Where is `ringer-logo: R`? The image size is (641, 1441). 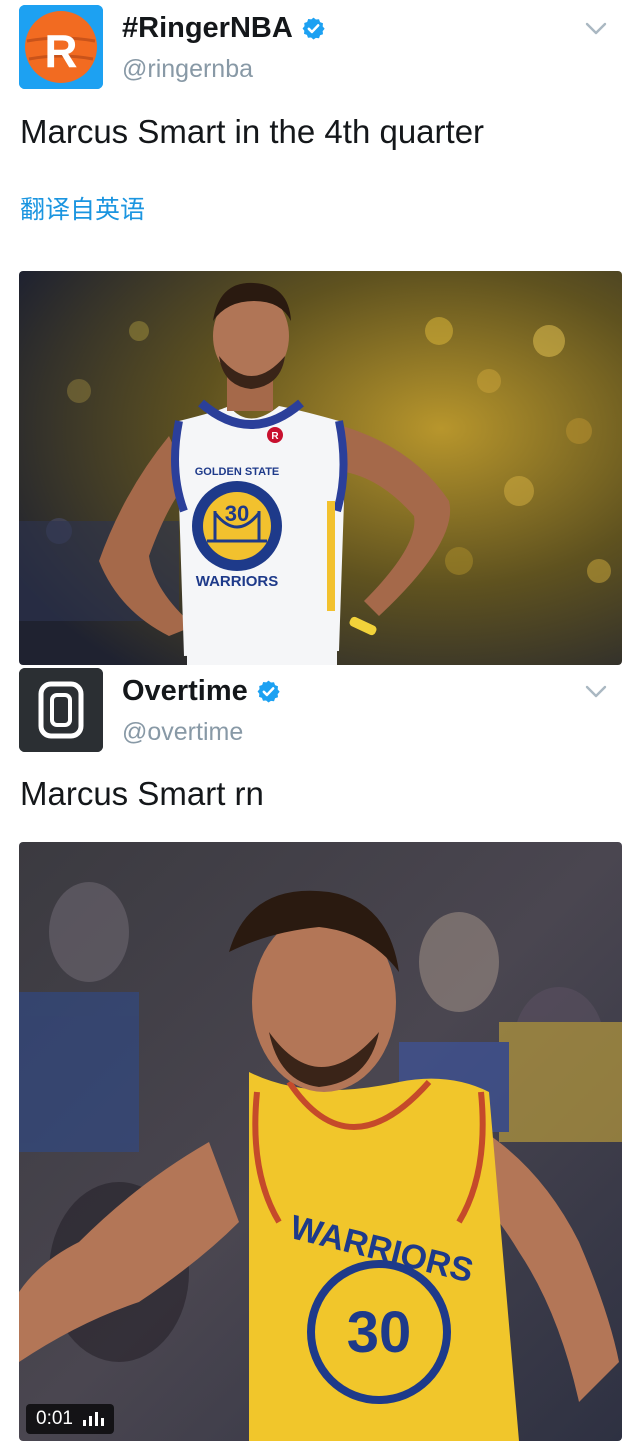
ringer-logo: R is located at coordinates (61, 47).